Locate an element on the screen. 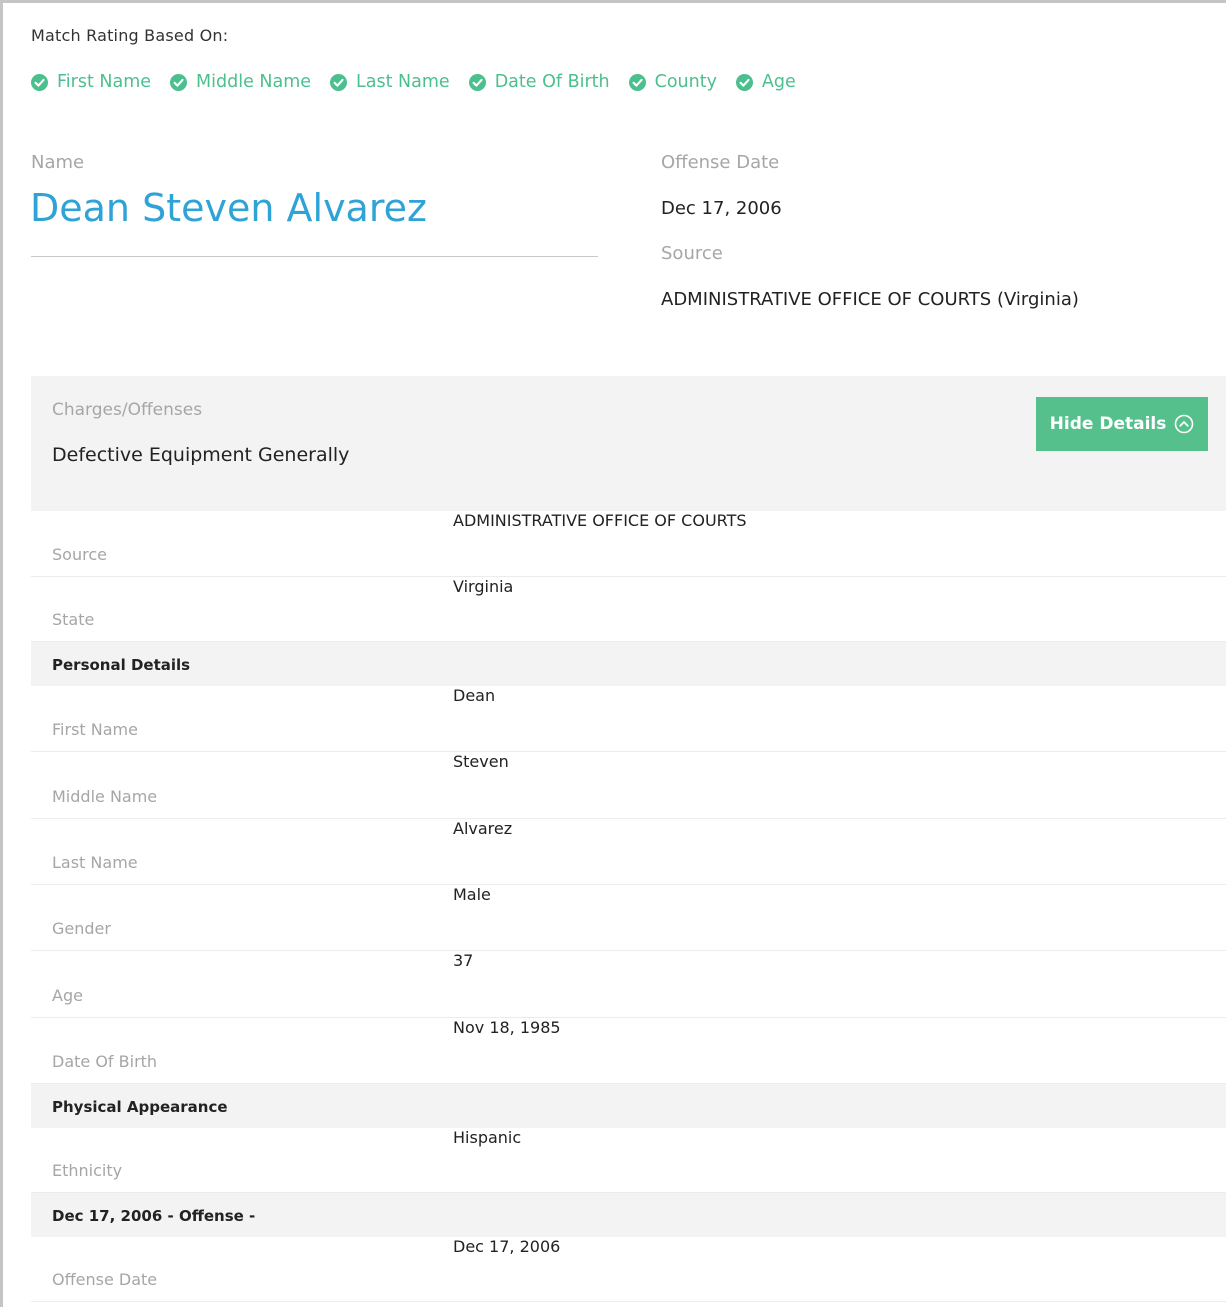 The height and width of the screenshot is (1307, 1226). detail-row: Offense Date Dec 17, 2006 is located at coordinates (628, 1269).